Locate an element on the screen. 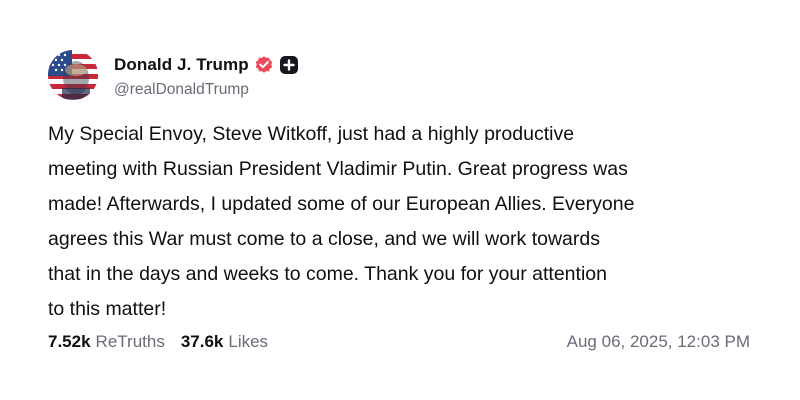 This screenshot has height=400, width=800. retruths-count: 7.52k is located at coordinates (69, 341).